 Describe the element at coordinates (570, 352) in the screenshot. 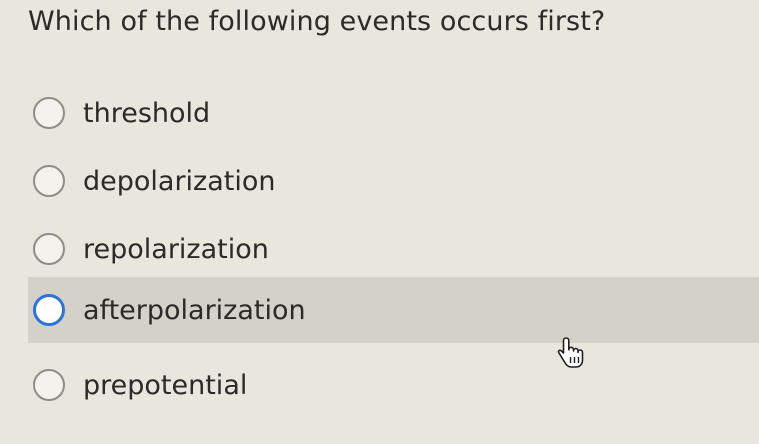

I see `hand-pointer-icon` at that location.